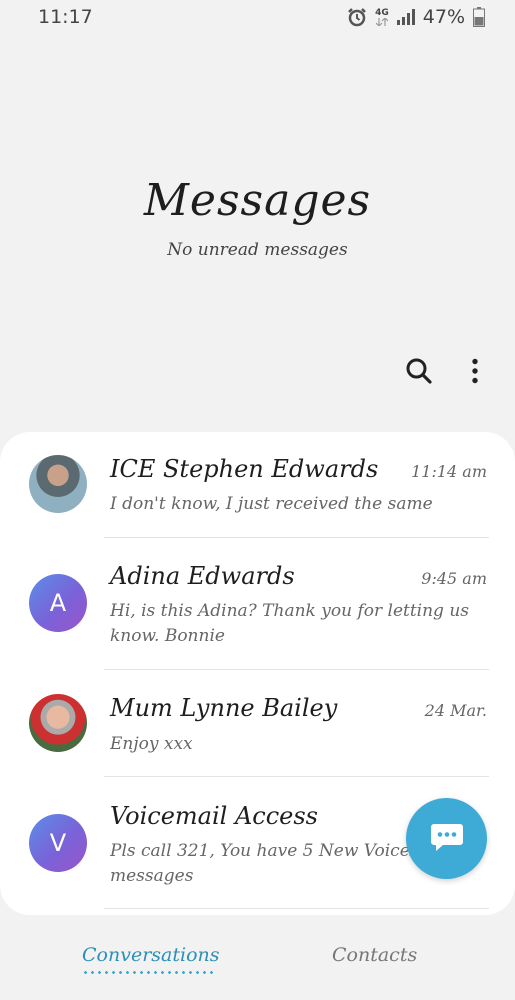  What do you see at coordinates (257, 250) in the screenshot?
I see `page-subtitle: No unread messages` at bounding box center [257, 250].